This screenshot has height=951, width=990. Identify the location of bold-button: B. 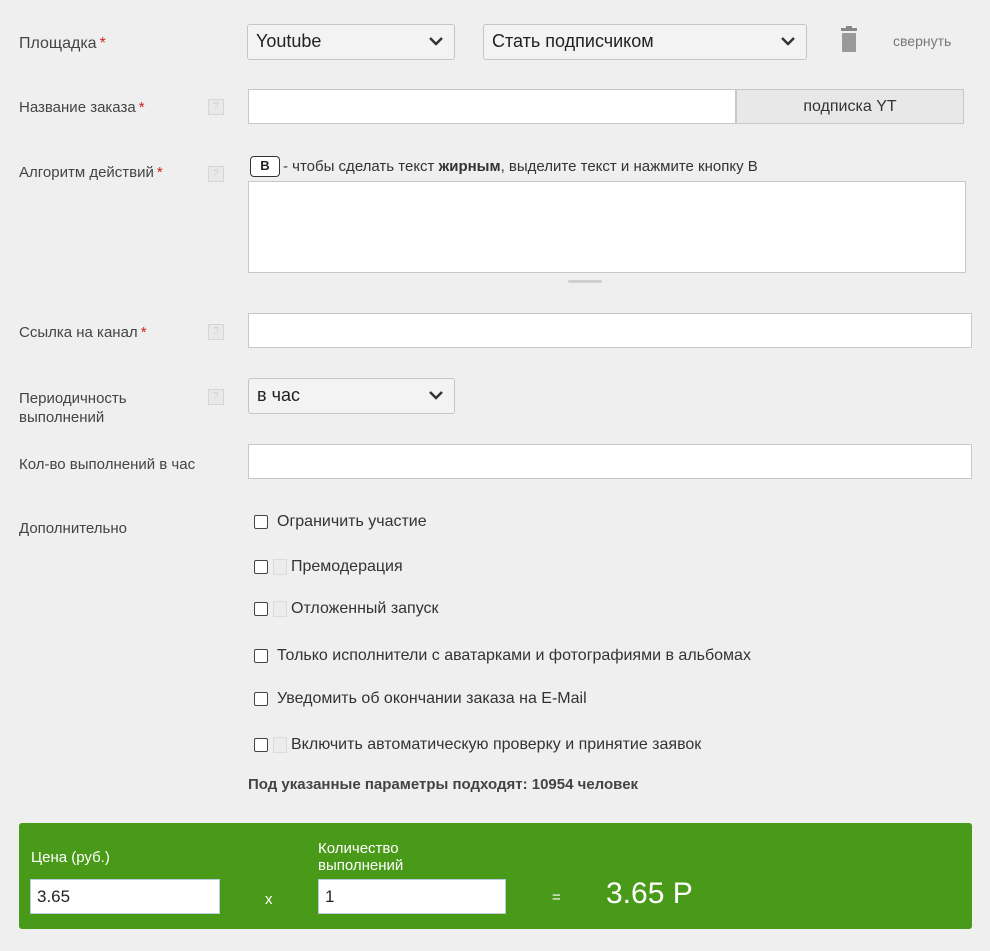
(265, 166).